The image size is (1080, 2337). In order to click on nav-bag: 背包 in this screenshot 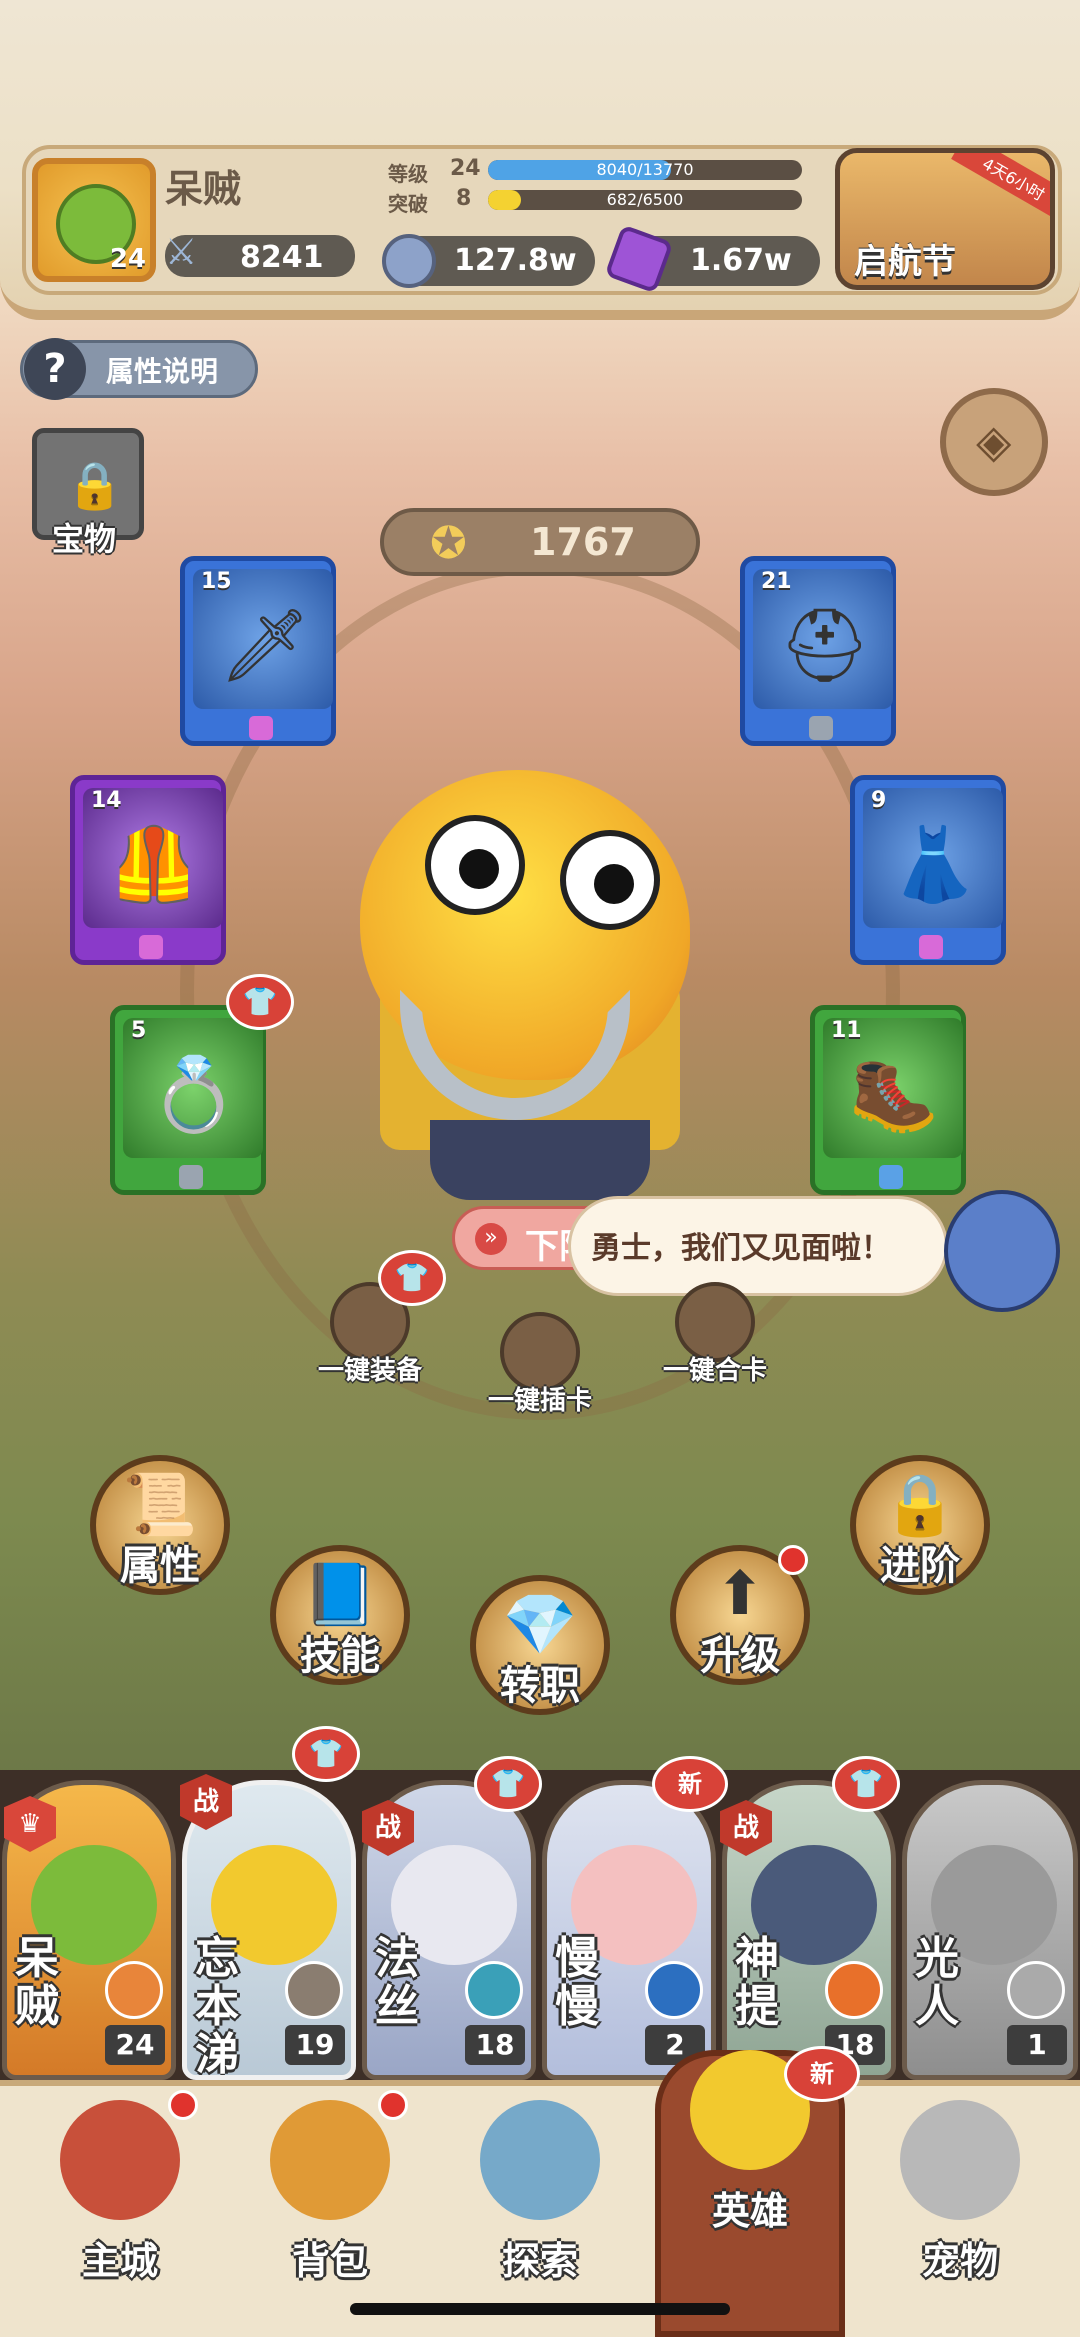, I will do `click(330, 2205)`.